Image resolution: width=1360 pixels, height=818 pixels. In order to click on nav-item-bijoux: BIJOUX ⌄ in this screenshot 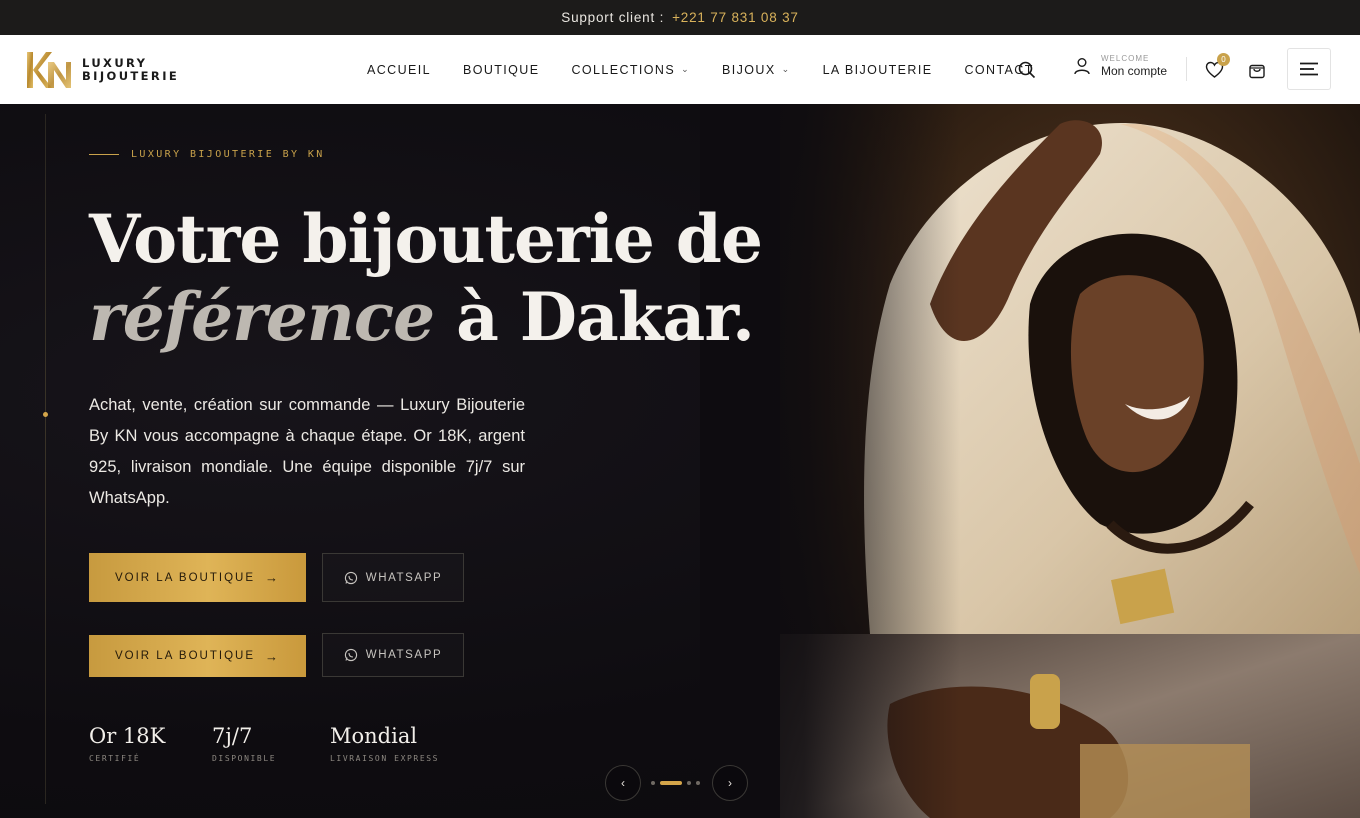, I will do `click(756, 70)`.